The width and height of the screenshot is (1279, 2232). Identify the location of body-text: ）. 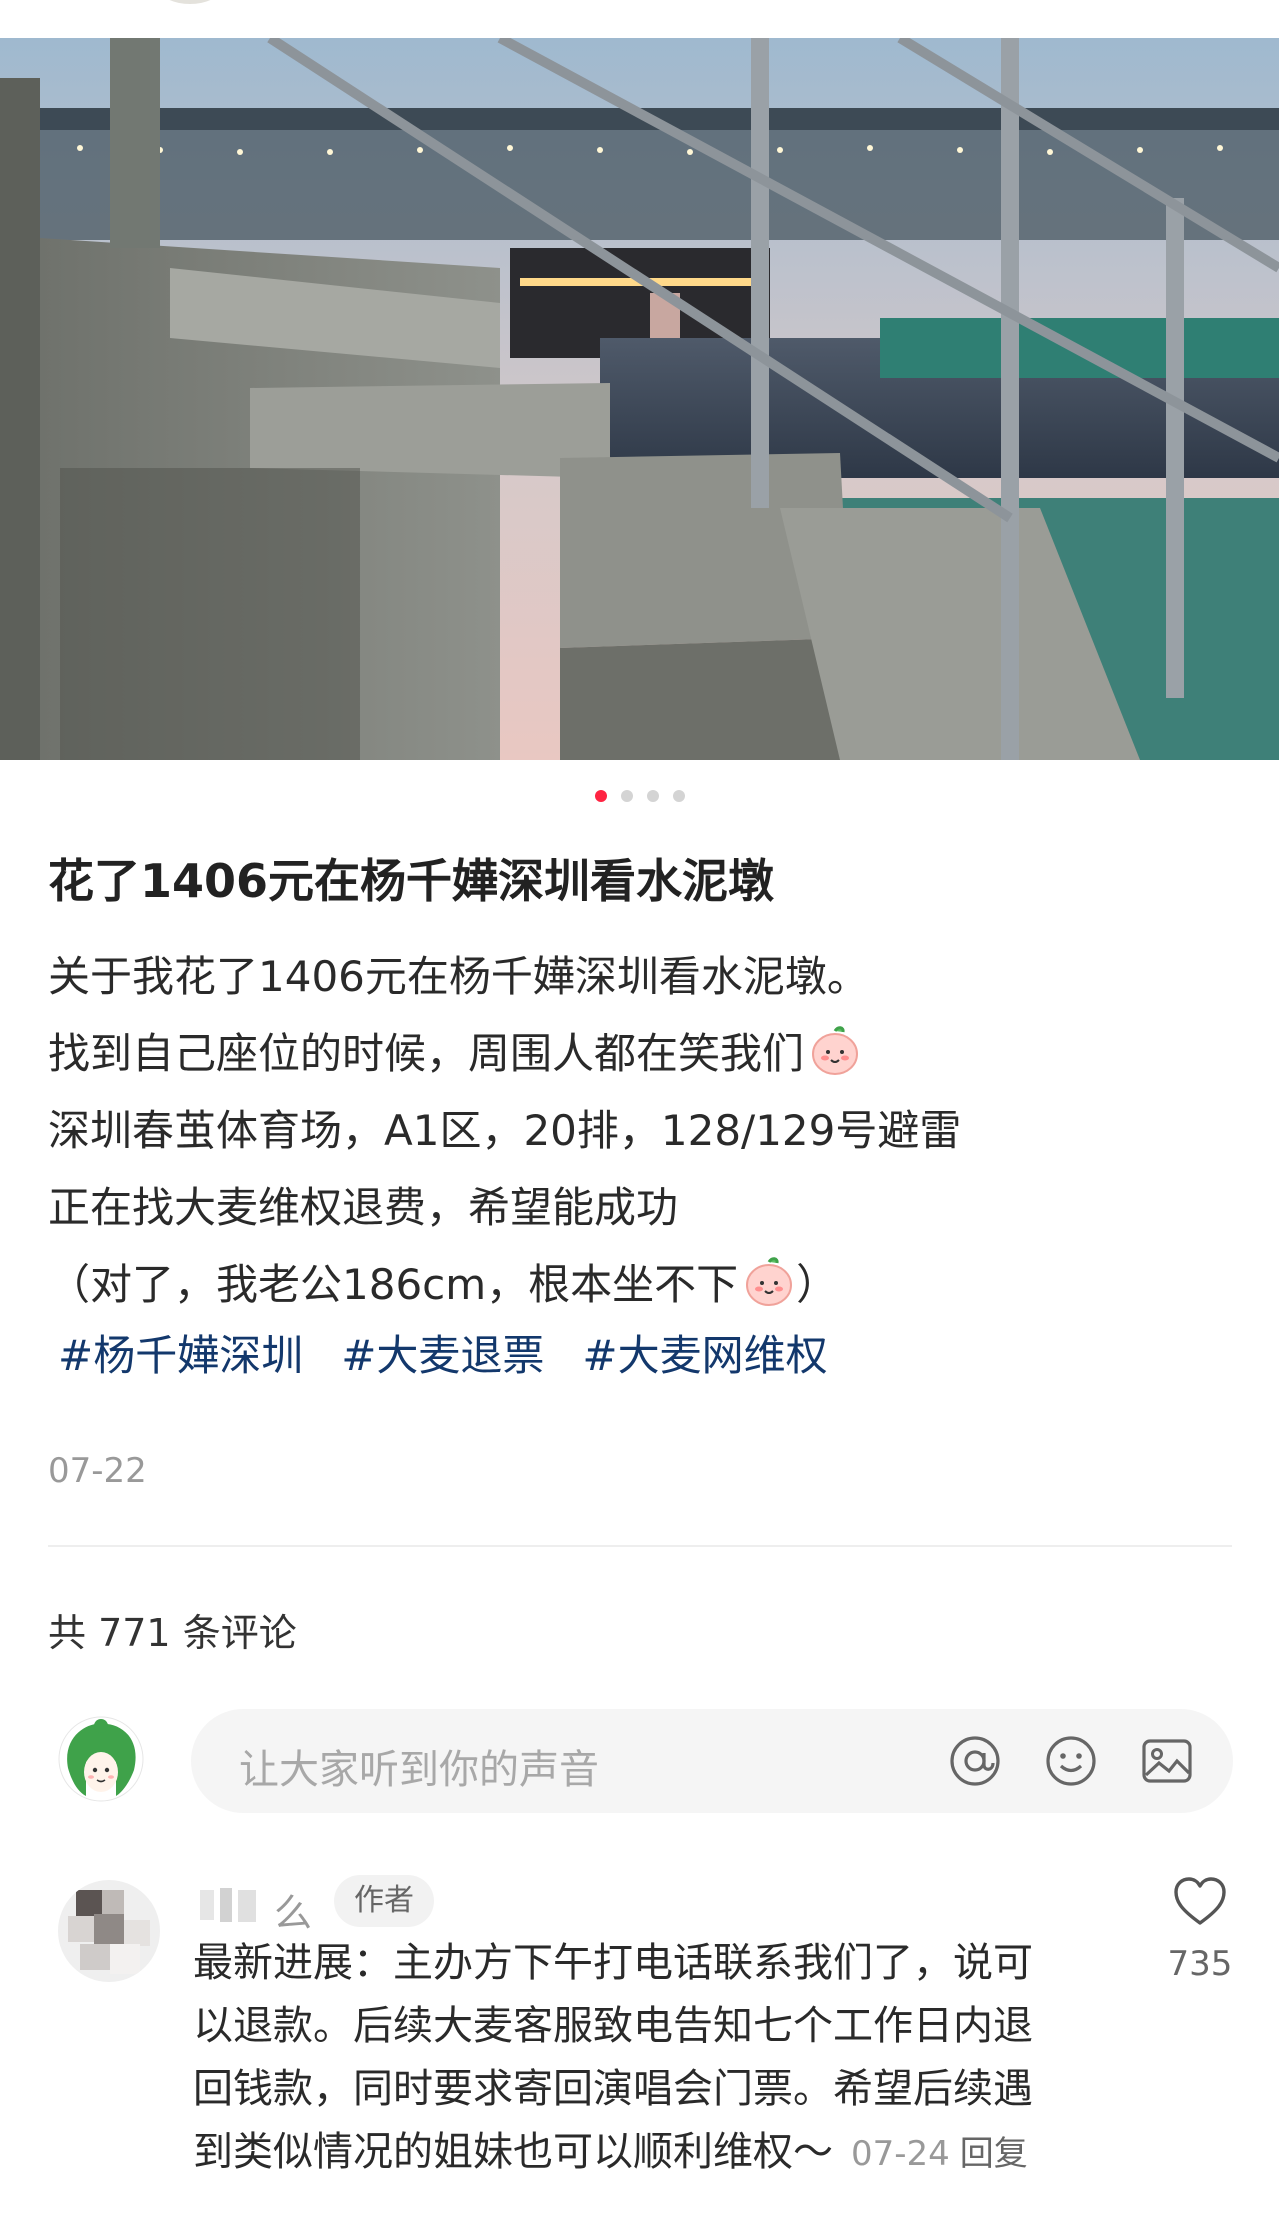
(817, 1284).